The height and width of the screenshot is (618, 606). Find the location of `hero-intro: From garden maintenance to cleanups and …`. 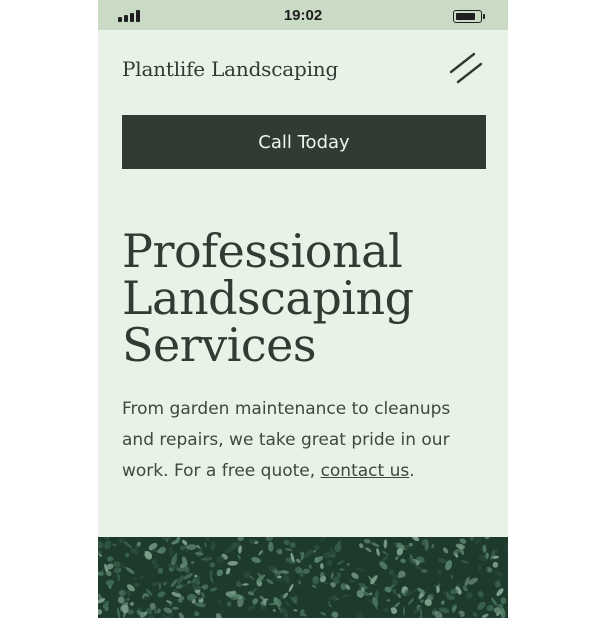

hero-intro: From garden maintenance to cleanups and … is located at coordinates (303, 440).